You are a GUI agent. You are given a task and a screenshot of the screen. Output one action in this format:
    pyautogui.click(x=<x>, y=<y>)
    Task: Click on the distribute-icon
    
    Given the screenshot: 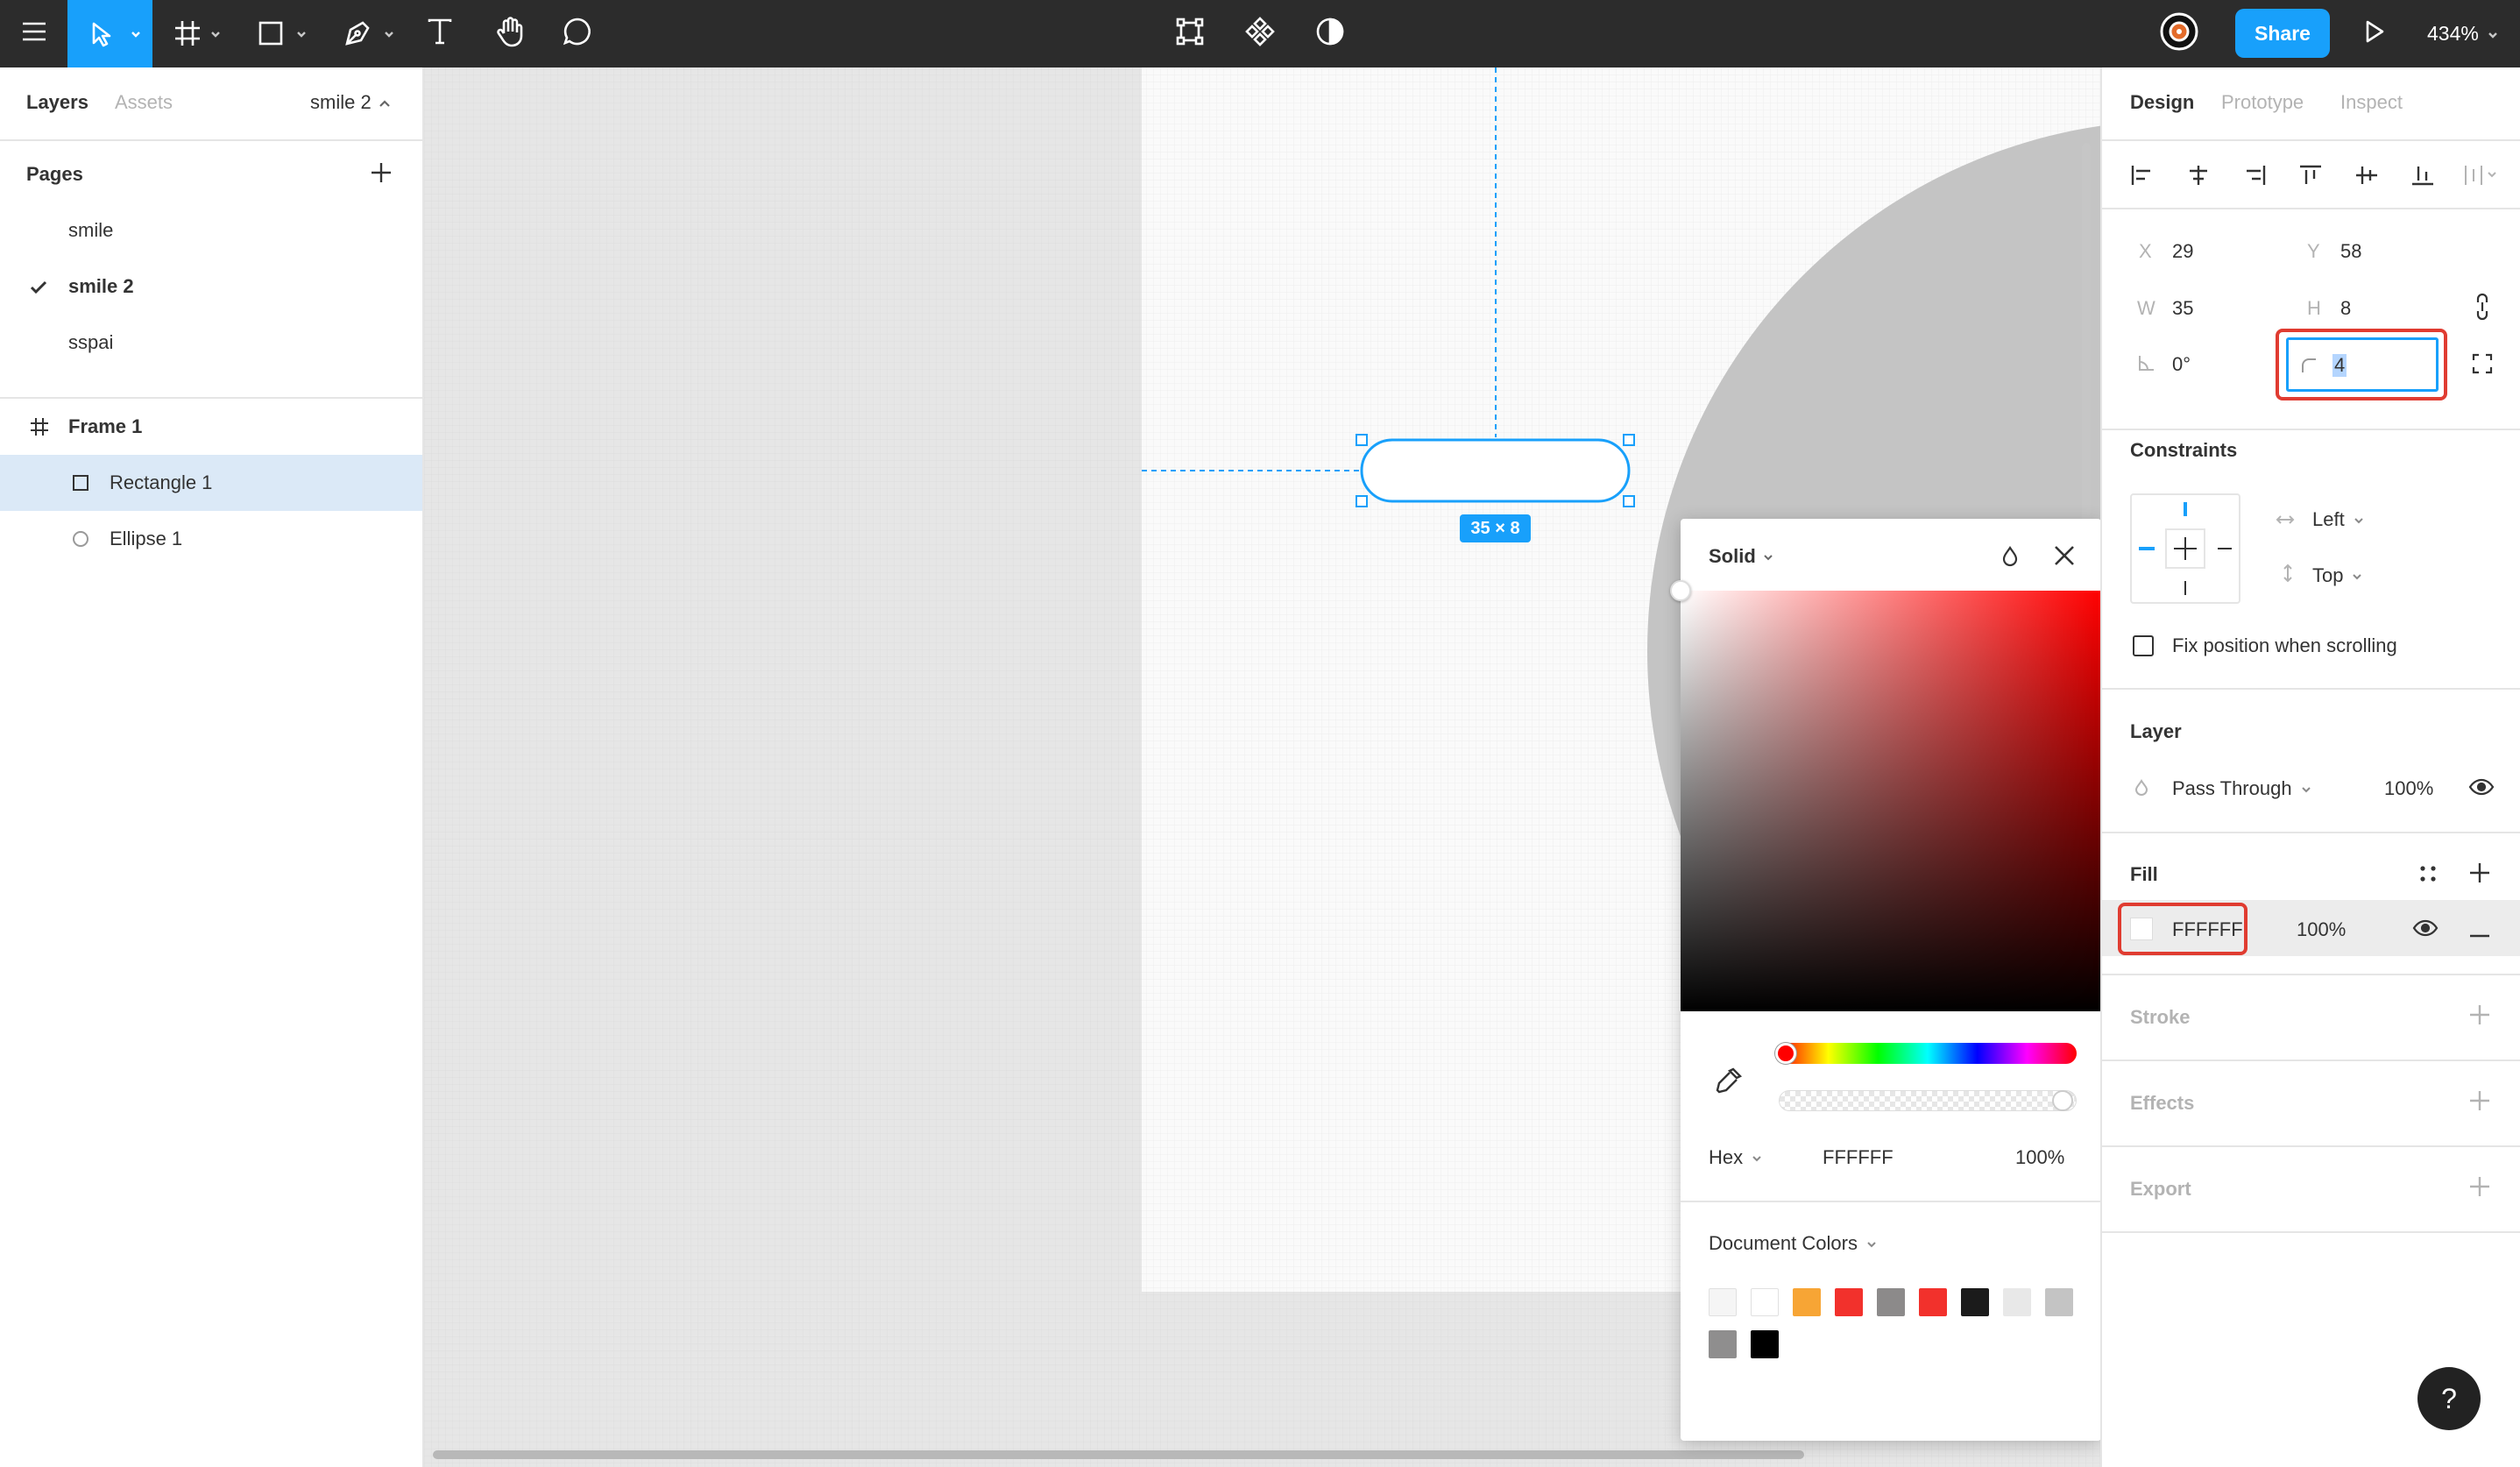 What is the action you would take?
    pyautogui.click(x=2480, y=178)
    